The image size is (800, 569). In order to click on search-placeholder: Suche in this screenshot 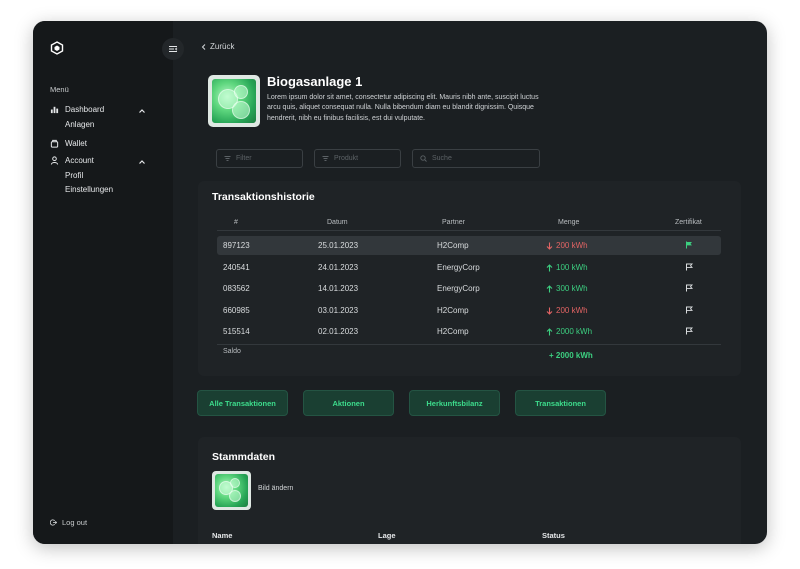, I will do `click(442, 158)`.